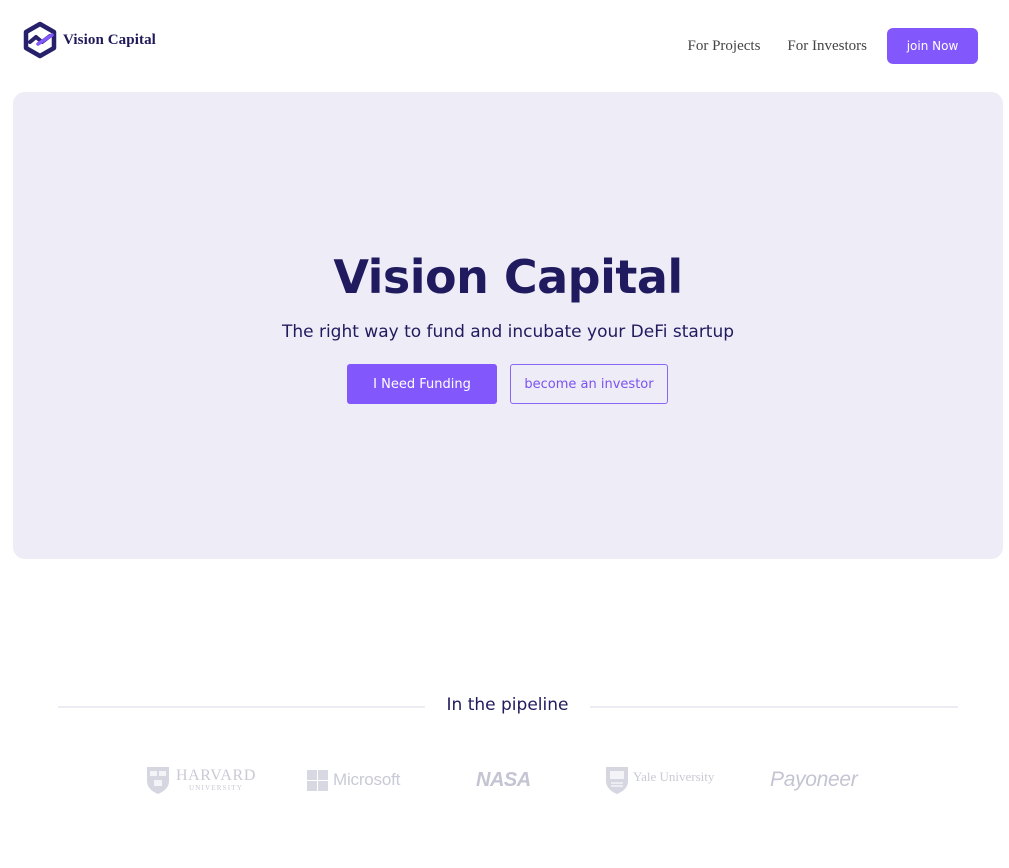 The height and width of the screenshot is (868, 1009). I want to click on harvard-shield-icon, so click(158, 780).